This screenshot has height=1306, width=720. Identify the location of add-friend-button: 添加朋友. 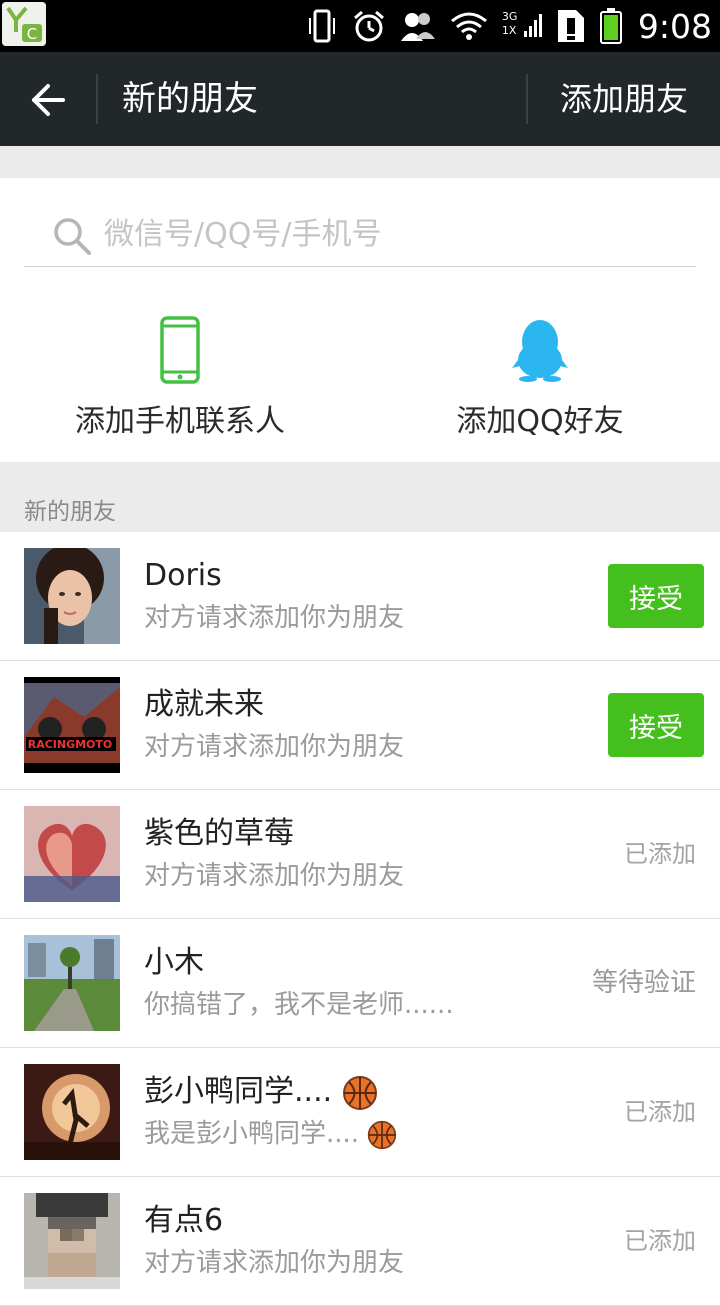
(624, 99).